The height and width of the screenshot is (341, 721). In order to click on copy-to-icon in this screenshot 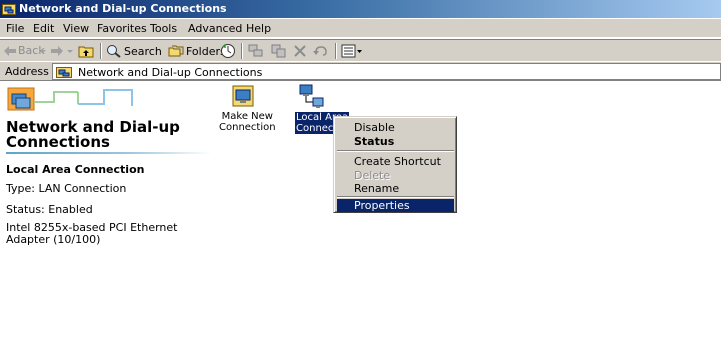, I will do `click(279, 51)`.